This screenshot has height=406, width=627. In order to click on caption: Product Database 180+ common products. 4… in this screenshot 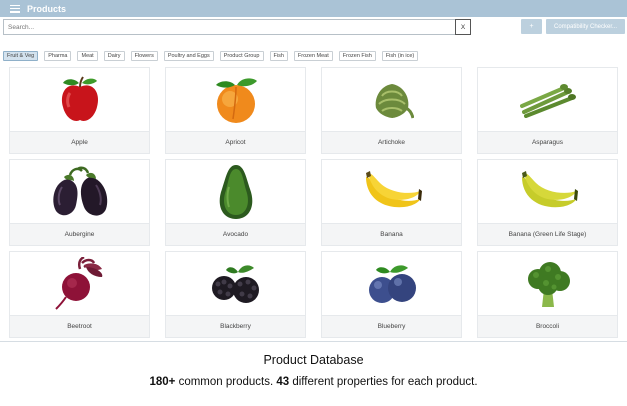, I will do `click(313, 366)`.